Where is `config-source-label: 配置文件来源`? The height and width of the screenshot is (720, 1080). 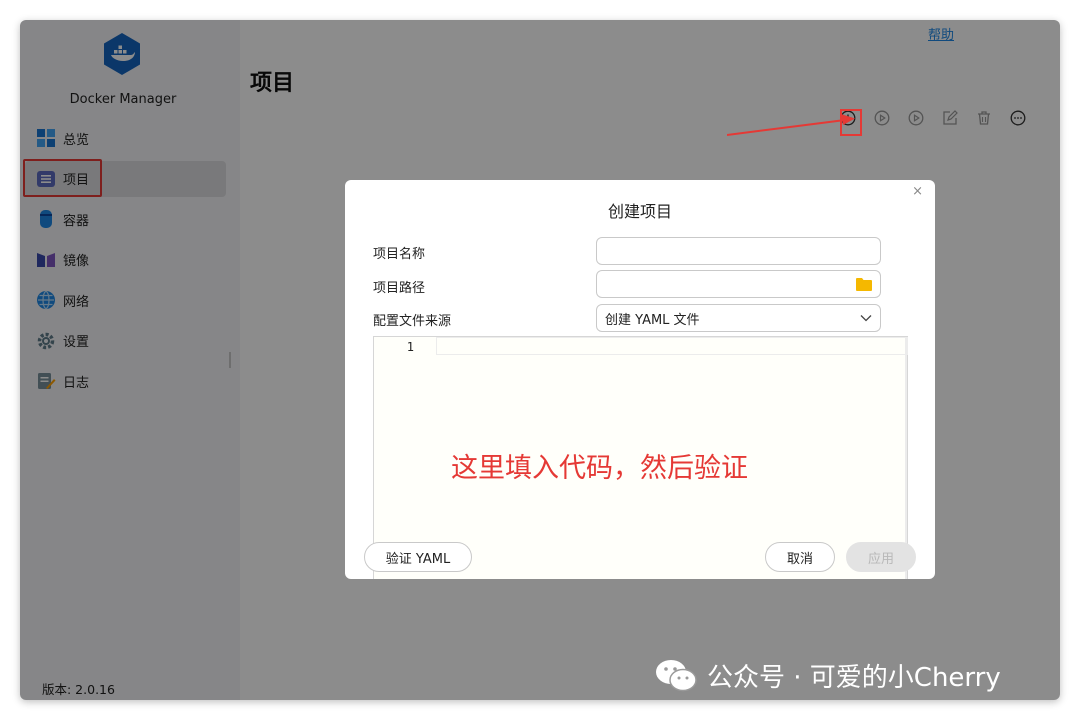
config-source-label: 配置文件来源 is located at coordinates (412, 321).